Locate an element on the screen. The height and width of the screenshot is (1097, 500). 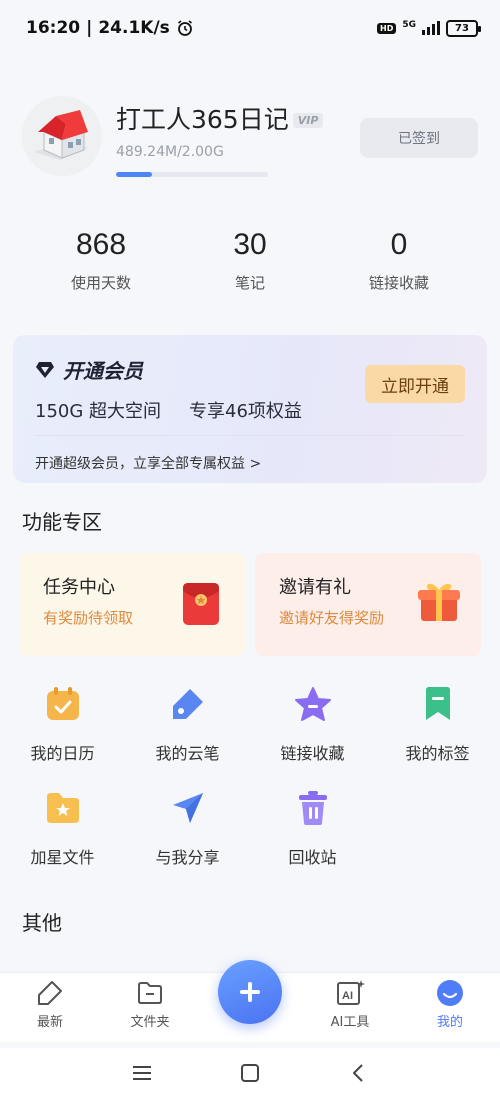
ai-icon: AI is located at coordinates (351, 992).